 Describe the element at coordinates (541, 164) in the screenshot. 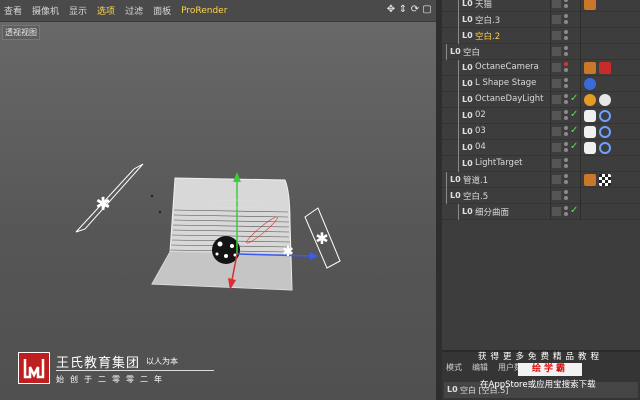

I see `object-row: L0 LightTarget` at that location.